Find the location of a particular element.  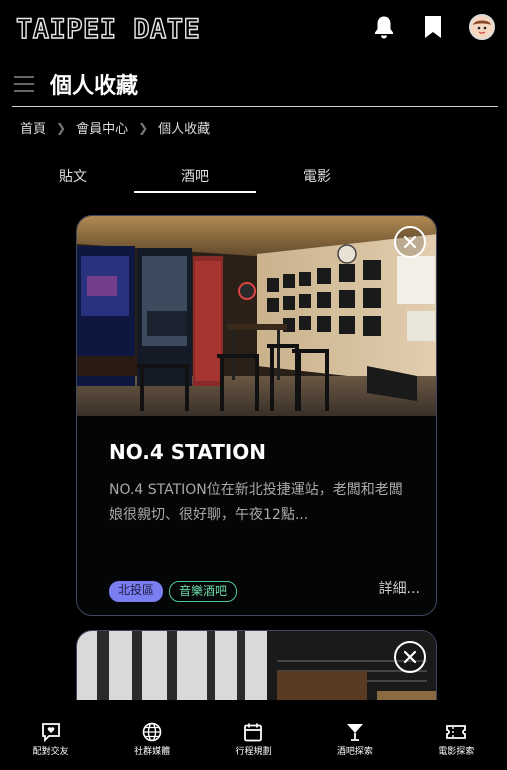

bell-icon is located at coordinates (384, 27).